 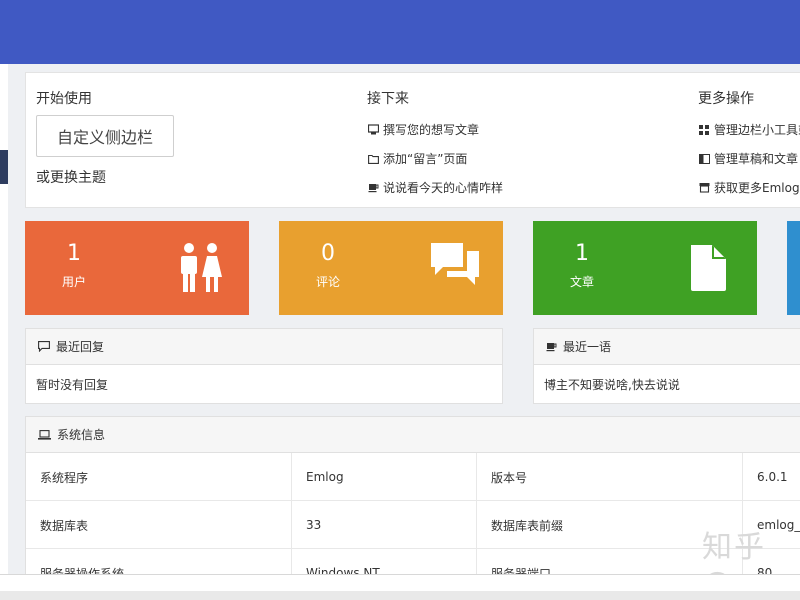 I want to click on bottom-scrollbar, so click(x=400, y=587).